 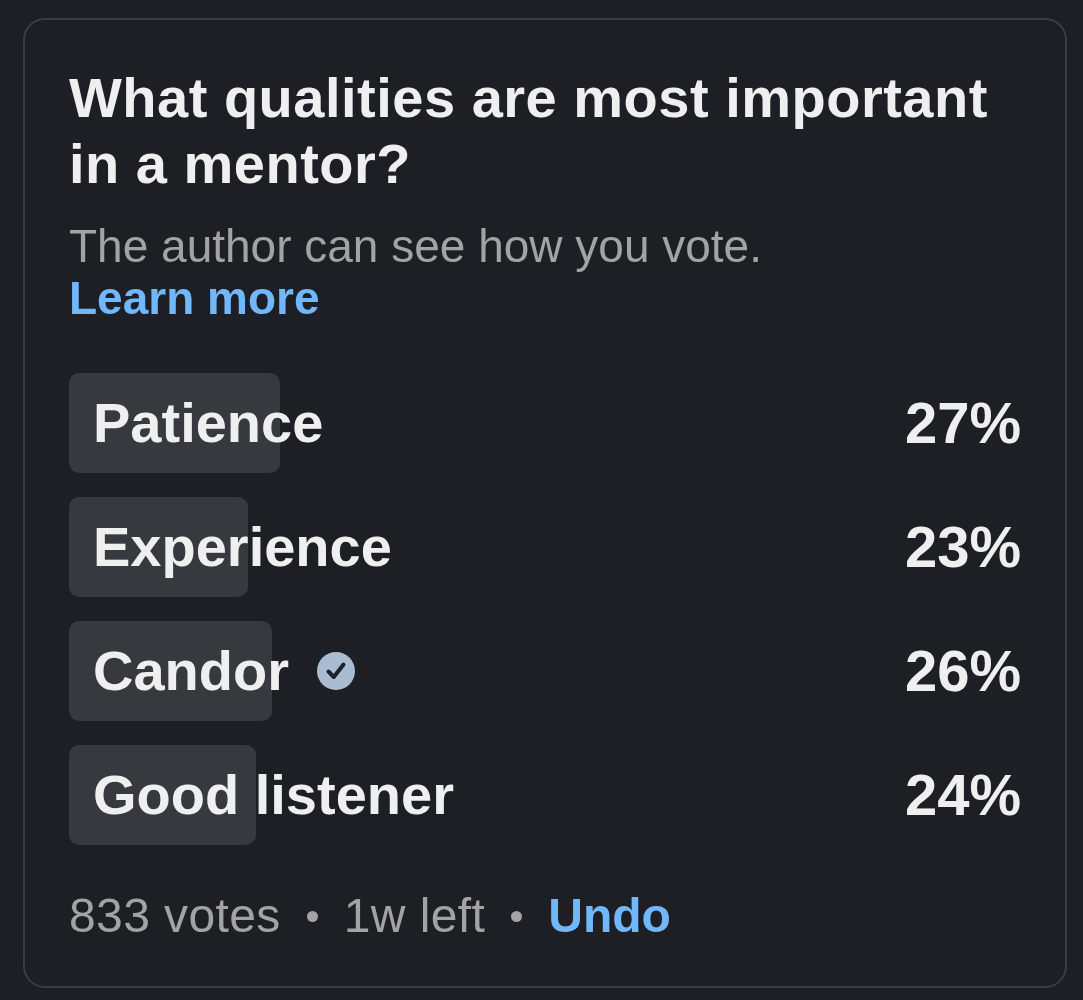 I want to click on vote-percentage: 26%, so click(x=962, y=671).